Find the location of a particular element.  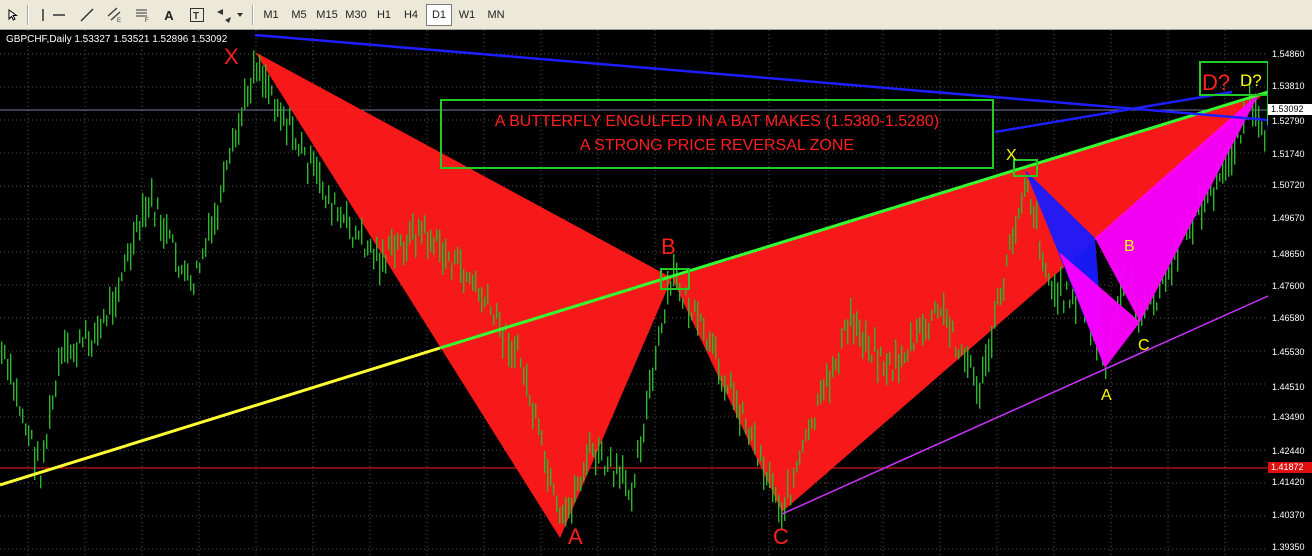

timeframe-d1-button: D1 is located at coordinates (439, 15).